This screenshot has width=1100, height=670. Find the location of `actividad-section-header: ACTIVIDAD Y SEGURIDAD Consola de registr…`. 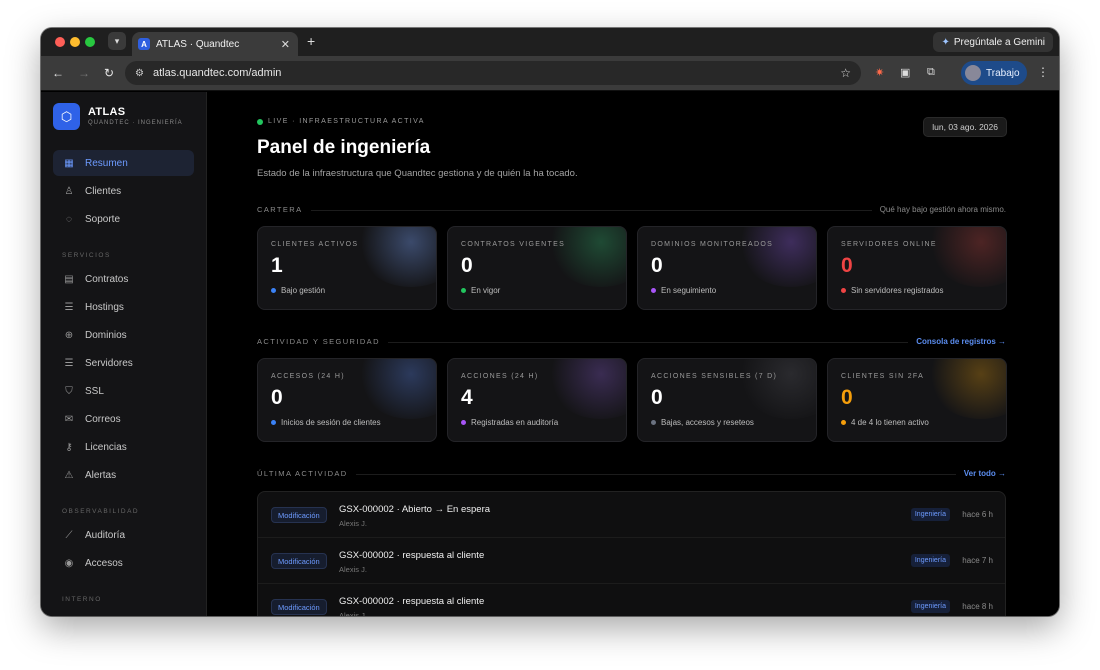

actividad-section-header: ACTIVIDAD Y SEGURIDAD Consola de registr… is located at coordinates (631, 343).